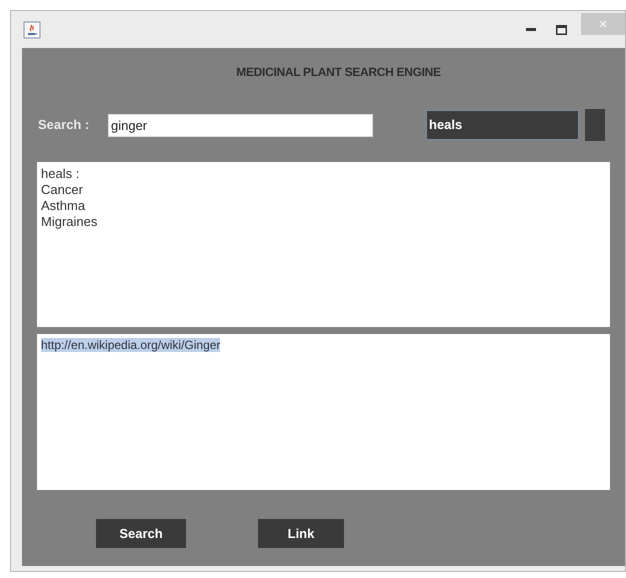 This screenshot has height=578, width=626. Describe the element at coordinates (502, 125) in the screenshot. I see `category-dropdown: heals` at that location.